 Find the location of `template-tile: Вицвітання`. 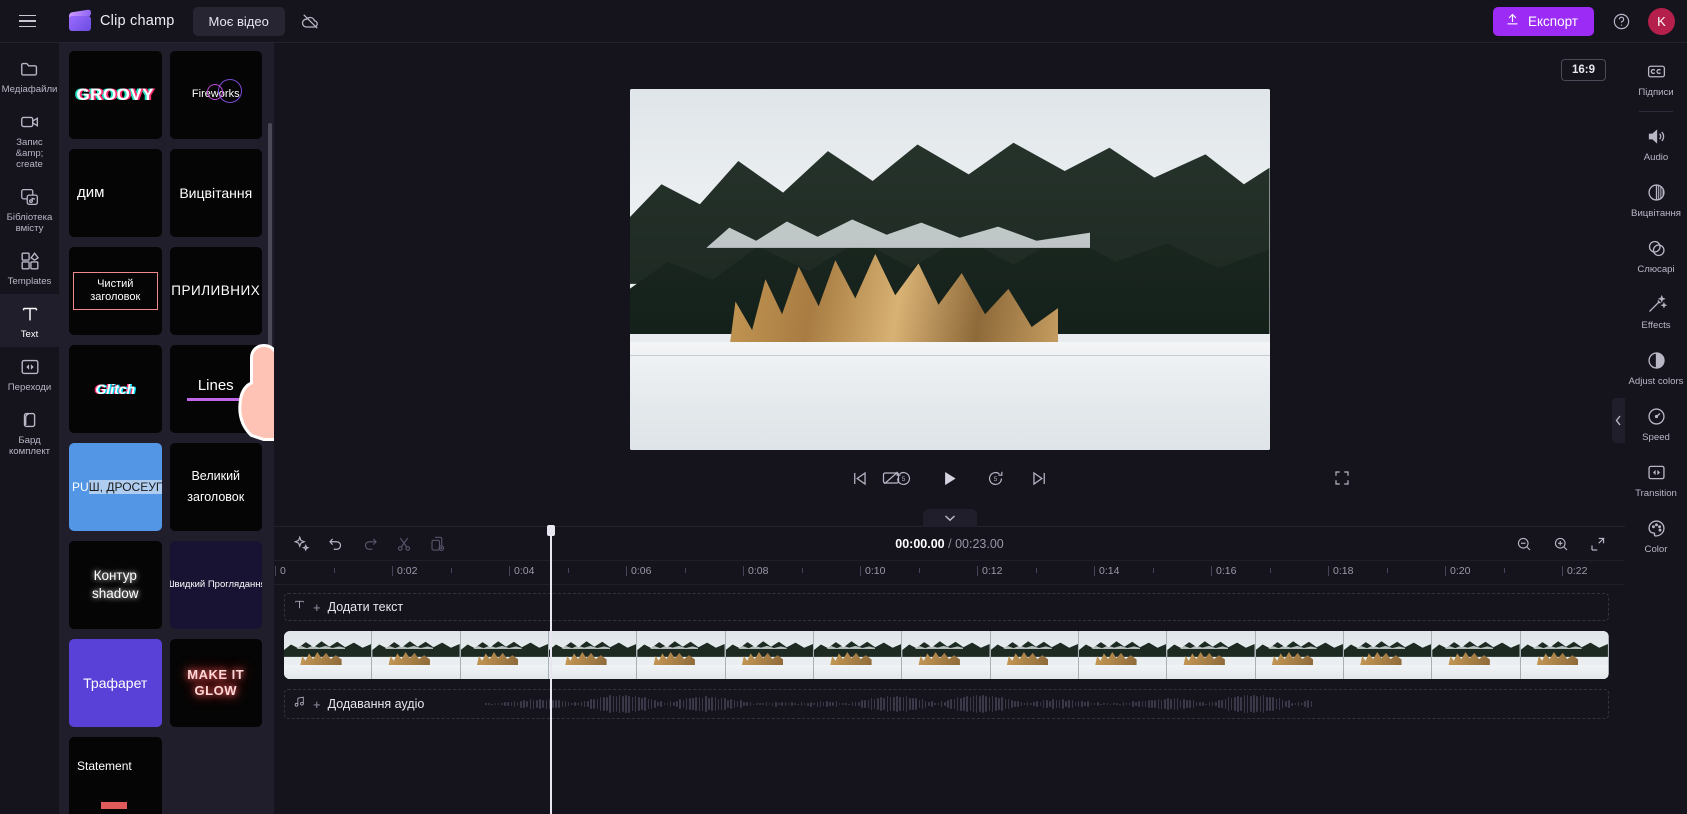

template-tile: Вицвітання is located at coordinates (215, 193).